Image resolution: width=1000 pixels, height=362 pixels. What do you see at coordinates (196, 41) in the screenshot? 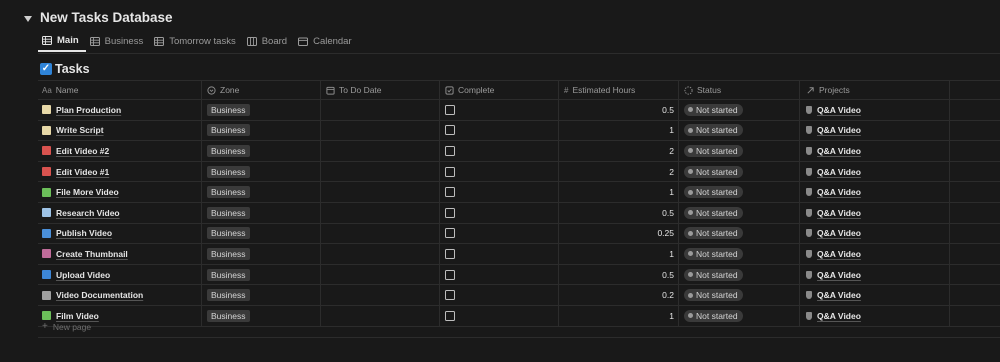
I see `view-tab-tomorrow-tasks: Tomorrow tasks` at bounding box center [196, 41].